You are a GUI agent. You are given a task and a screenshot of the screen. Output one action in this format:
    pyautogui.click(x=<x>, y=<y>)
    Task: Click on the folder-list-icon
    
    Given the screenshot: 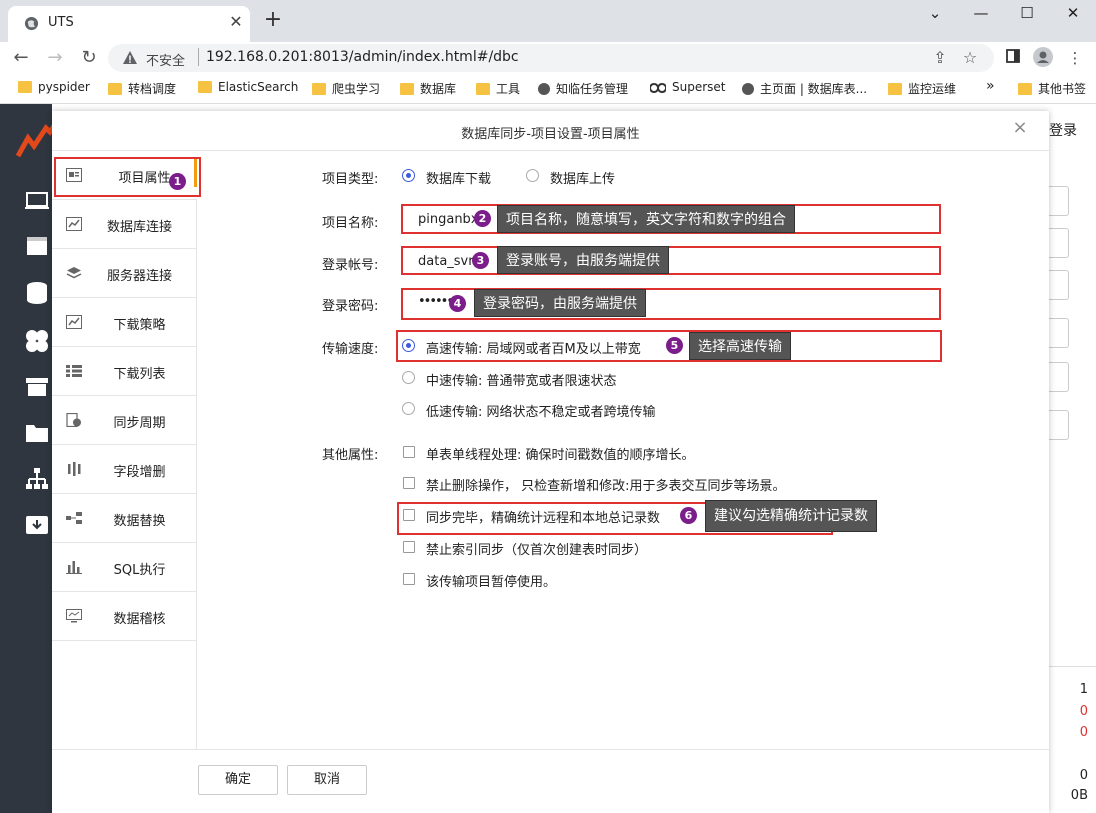 What is the action you would take?
    pyautogui.click(x=37, y=433)
    